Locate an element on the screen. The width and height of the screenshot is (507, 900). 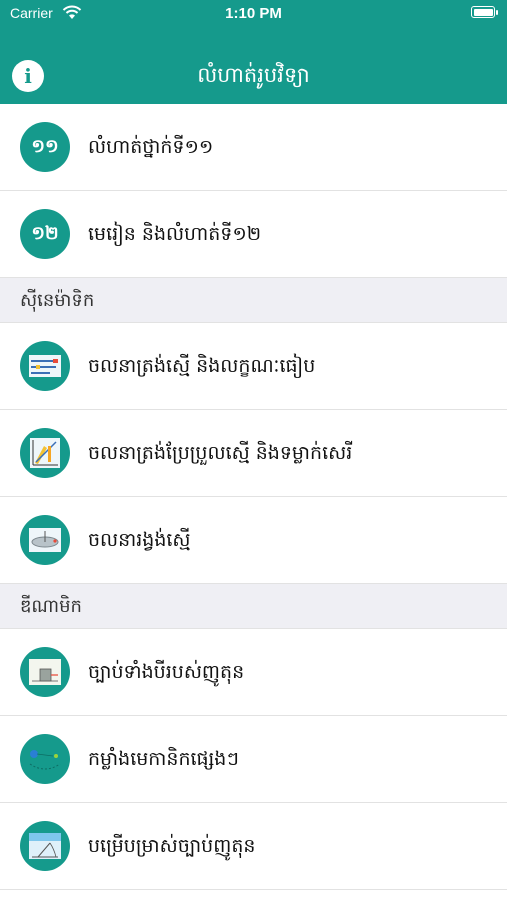
clock: 1:10 PM is located at coordinates (253, 13).